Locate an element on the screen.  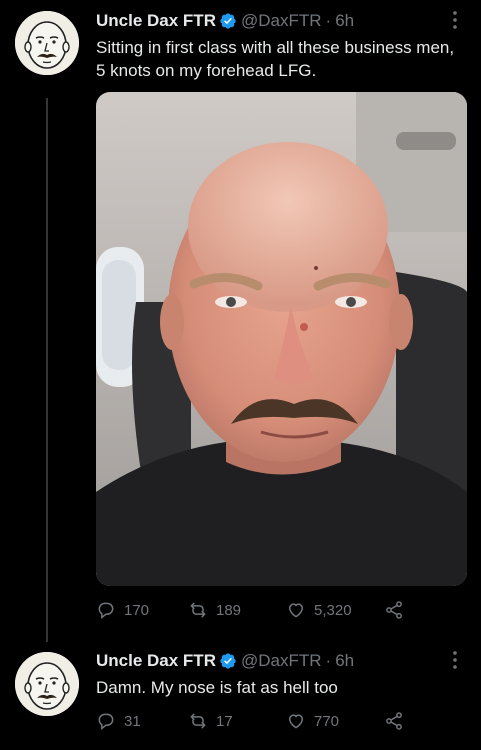
retweet-button: 189 is located at coordinates (214, 610).